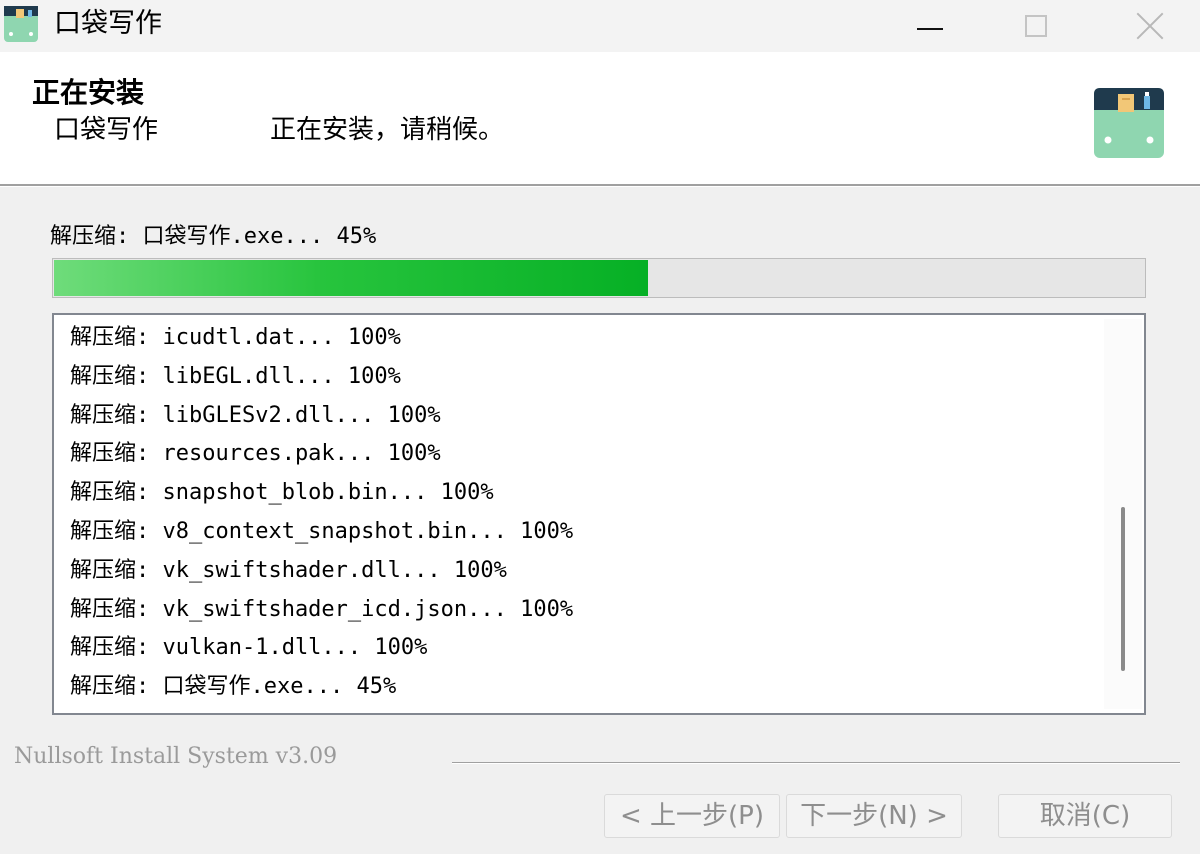 This screenshot has height=854, width=1200. I want to click on progress-bar, so click(599, 278).